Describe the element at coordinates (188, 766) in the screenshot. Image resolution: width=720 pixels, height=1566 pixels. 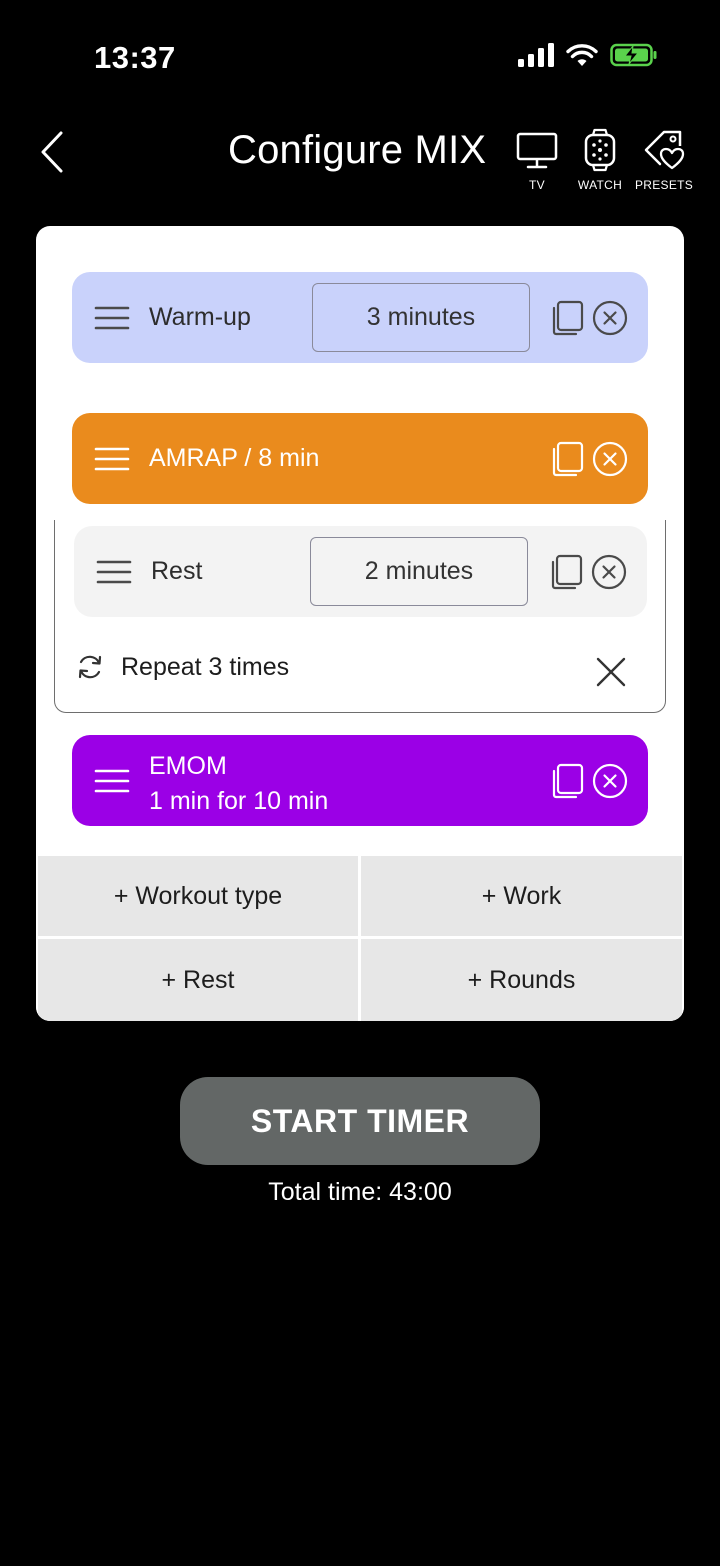
I see `emom-title: EMOM` at that location.